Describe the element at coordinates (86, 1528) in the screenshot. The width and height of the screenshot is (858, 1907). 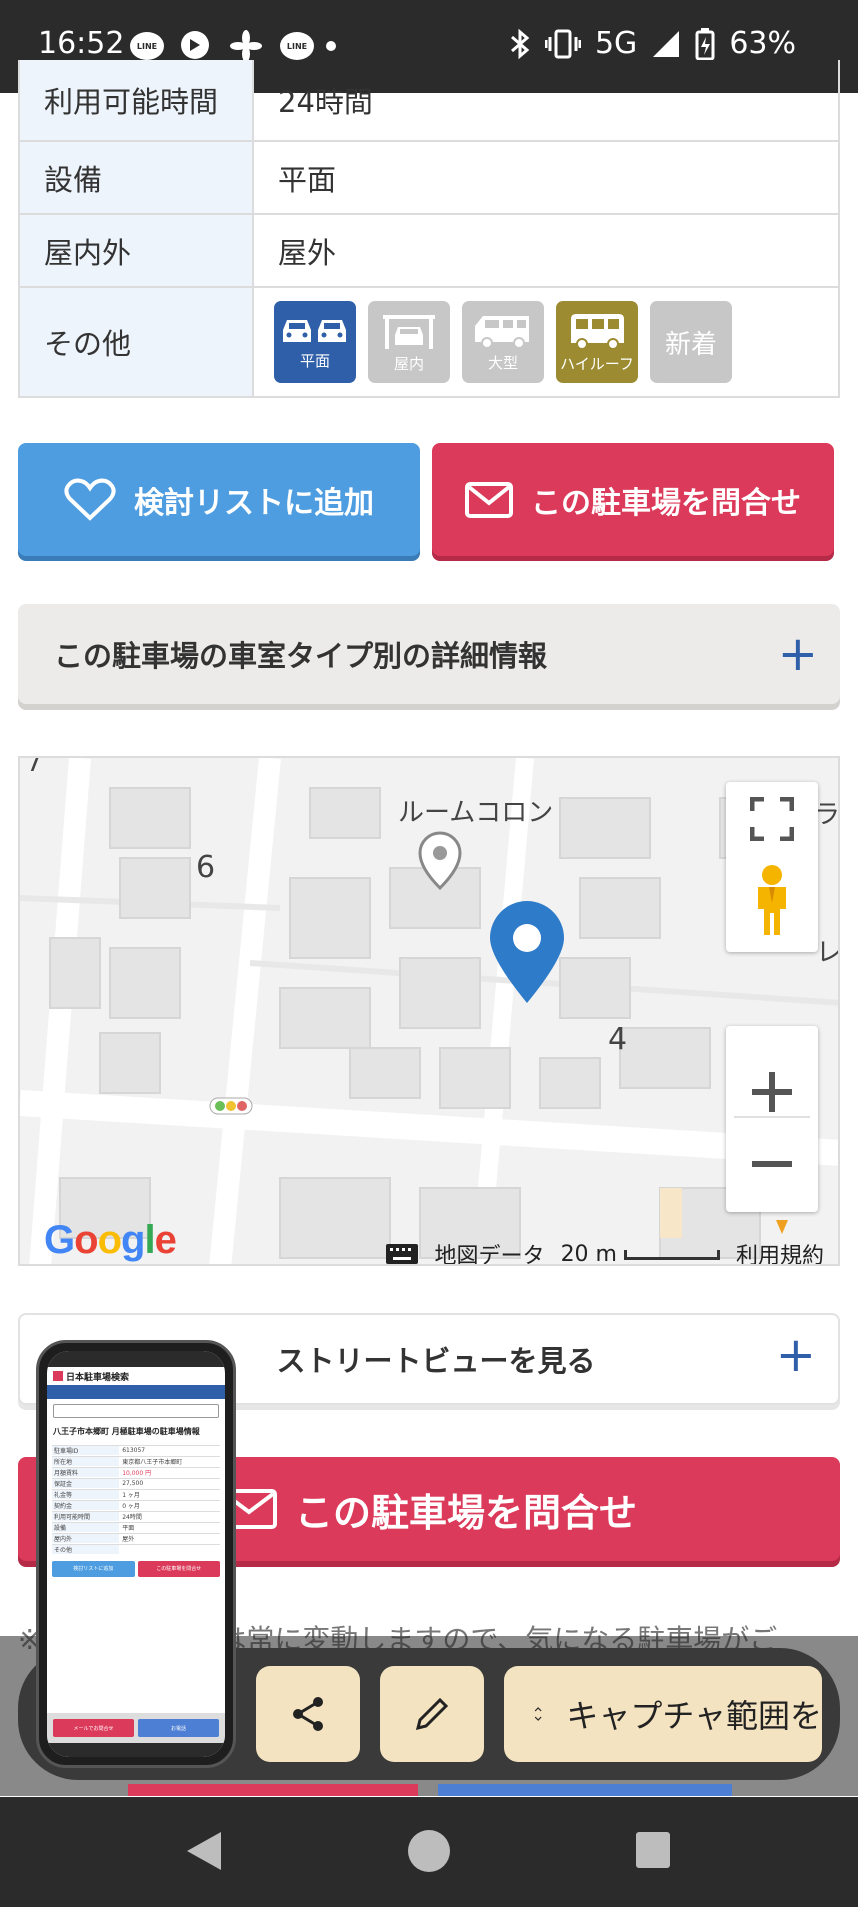
I see `thumb-row-label: 設備` at that location.